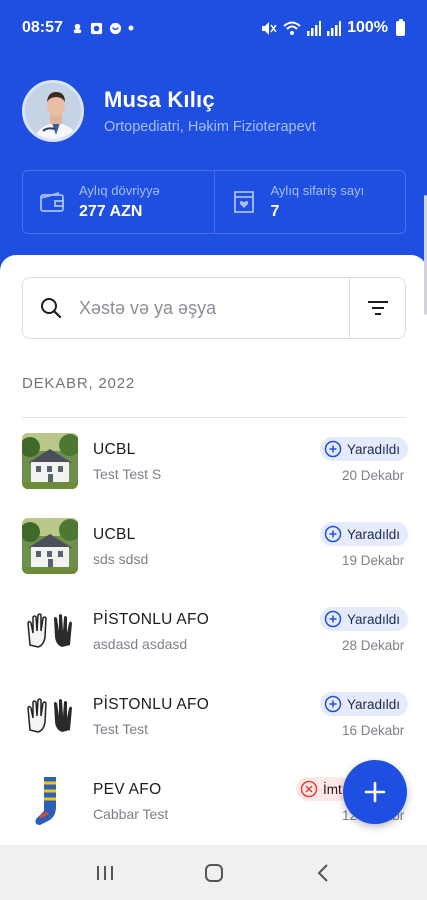  What do you see at coordinates (50, 801) in the screenshot?
I see `sock-image` at bounding box center [50, 801].